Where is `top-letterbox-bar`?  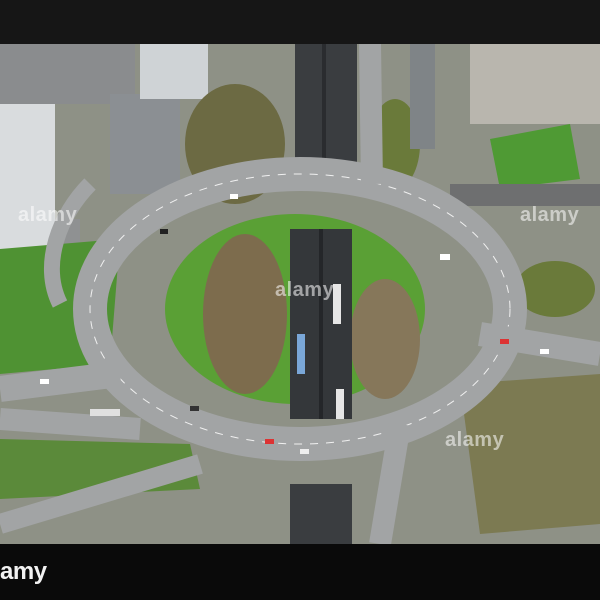 top-letterbox-bar is located at coordinates (300, 22).